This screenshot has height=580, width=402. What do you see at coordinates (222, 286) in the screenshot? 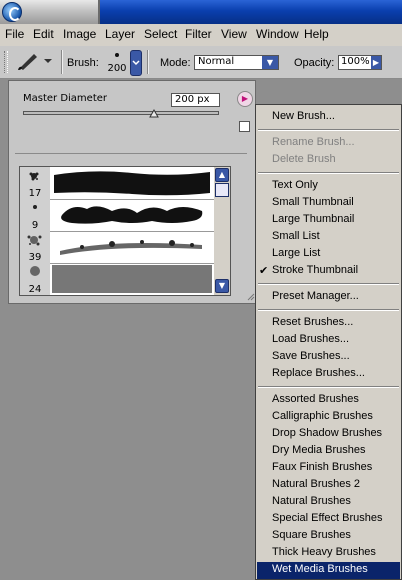
I see `scroll-down-icon: ▼` at bounding box center [222, 286].